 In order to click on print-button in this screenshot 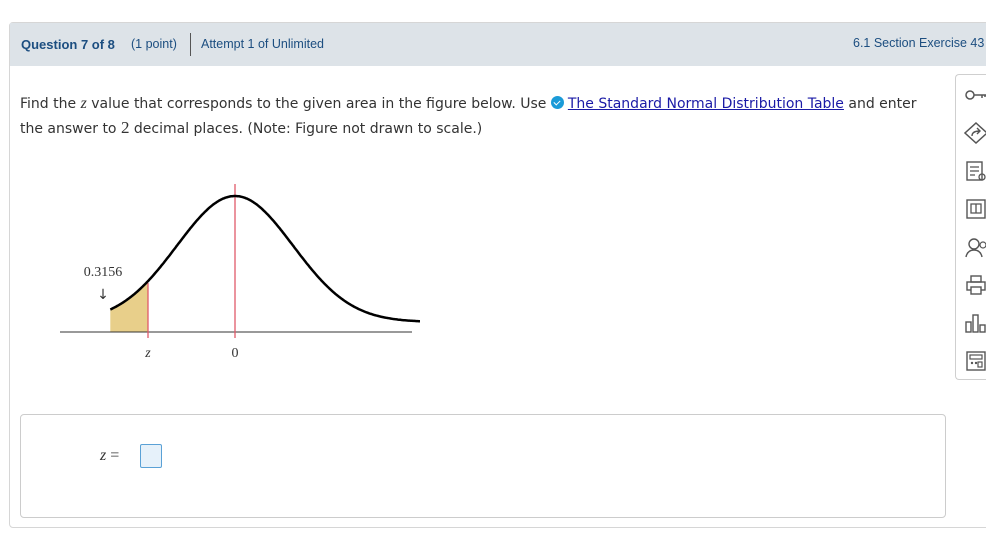, I will do `click(971, 285)`.